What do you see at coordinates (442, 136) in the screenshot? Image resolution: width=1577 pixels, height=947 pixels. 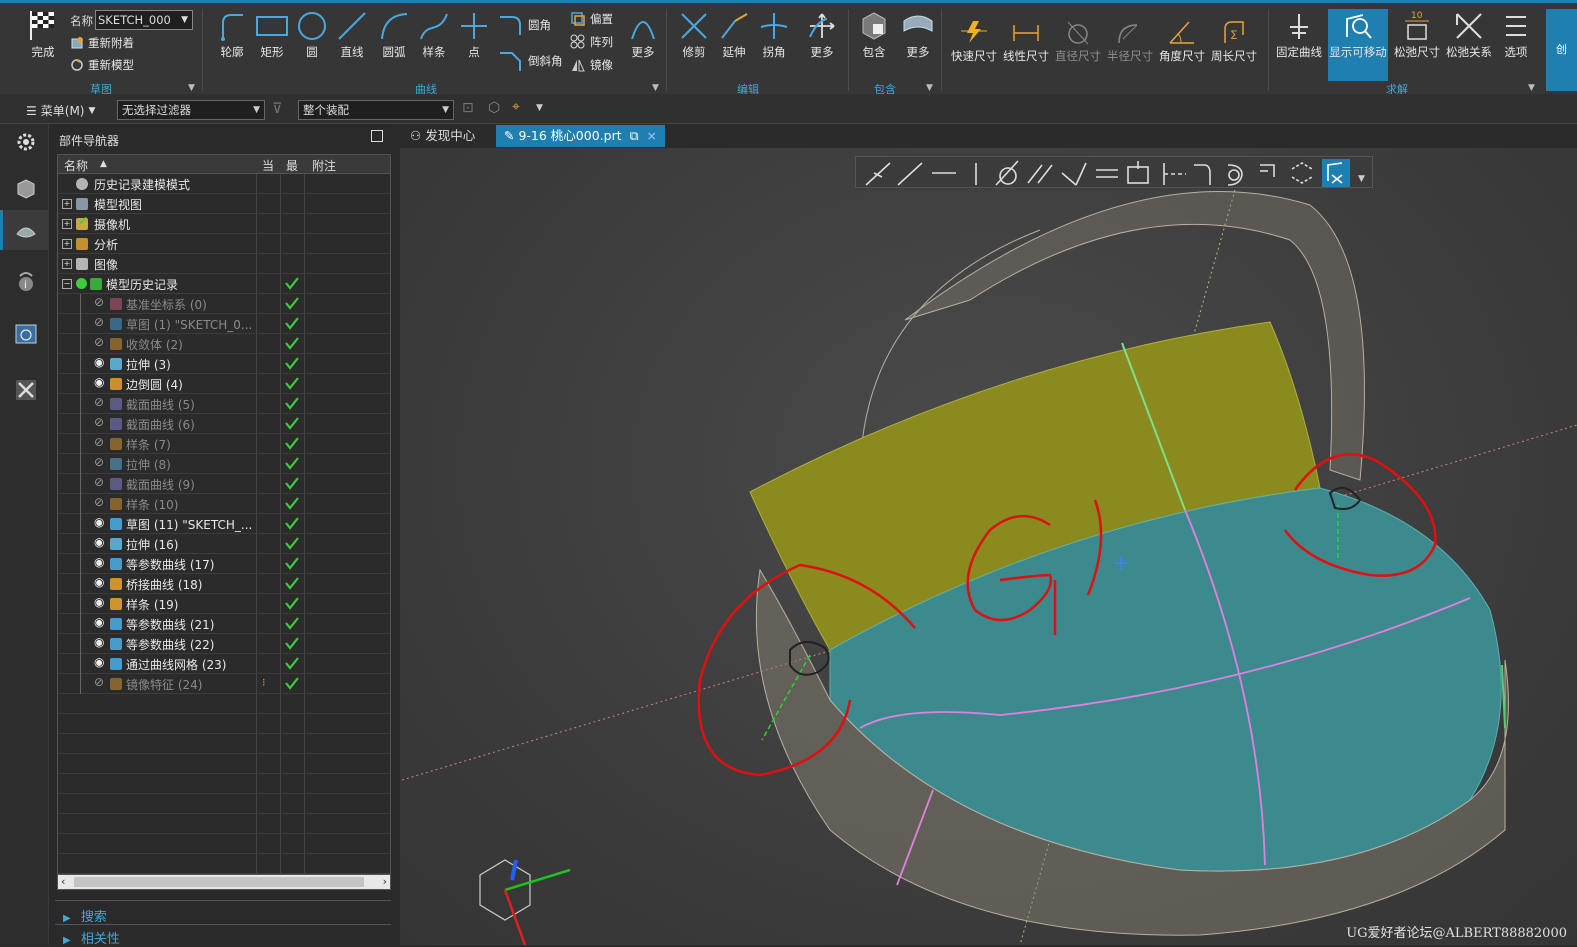 I see `tab-discovery-center: ⚇ 发现中心` at bounding box center [442, 136].